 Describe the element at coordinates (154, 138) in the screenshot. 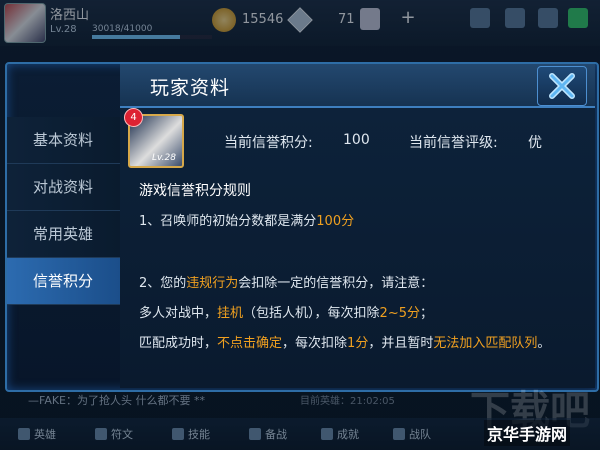

I see `profile-avatar: 4 Lv.28` at that location.